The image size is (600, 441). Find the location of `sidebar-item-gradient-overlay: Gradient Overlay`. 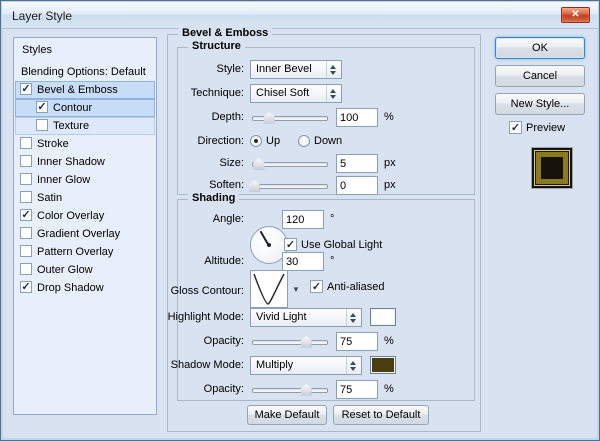

sidebar-item-gradient-overlay: Gradient Overlay is located at coordinates (85, 234).